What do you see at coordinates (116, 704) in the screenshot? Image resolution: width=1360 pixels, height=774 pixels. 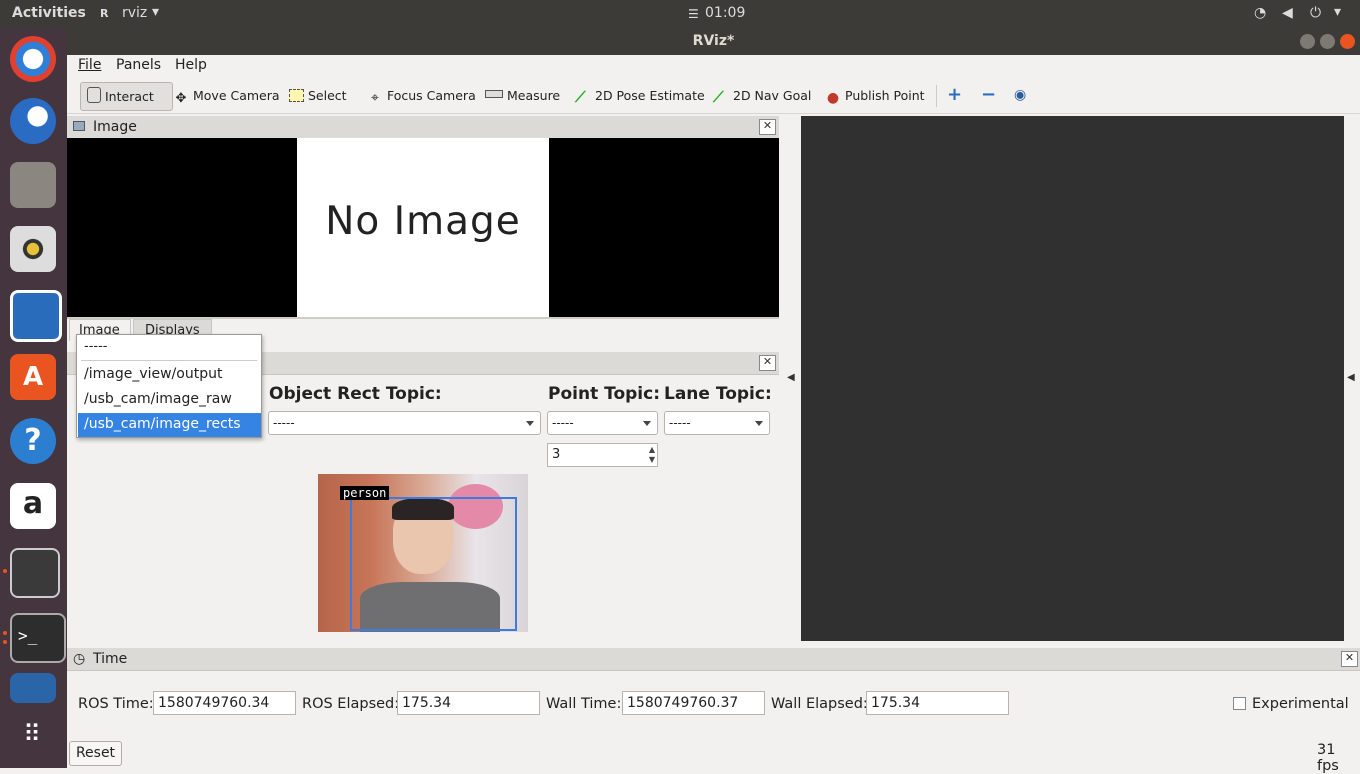 I see `ros-time-label: ROS Time:` at bounding box center [116, 704].